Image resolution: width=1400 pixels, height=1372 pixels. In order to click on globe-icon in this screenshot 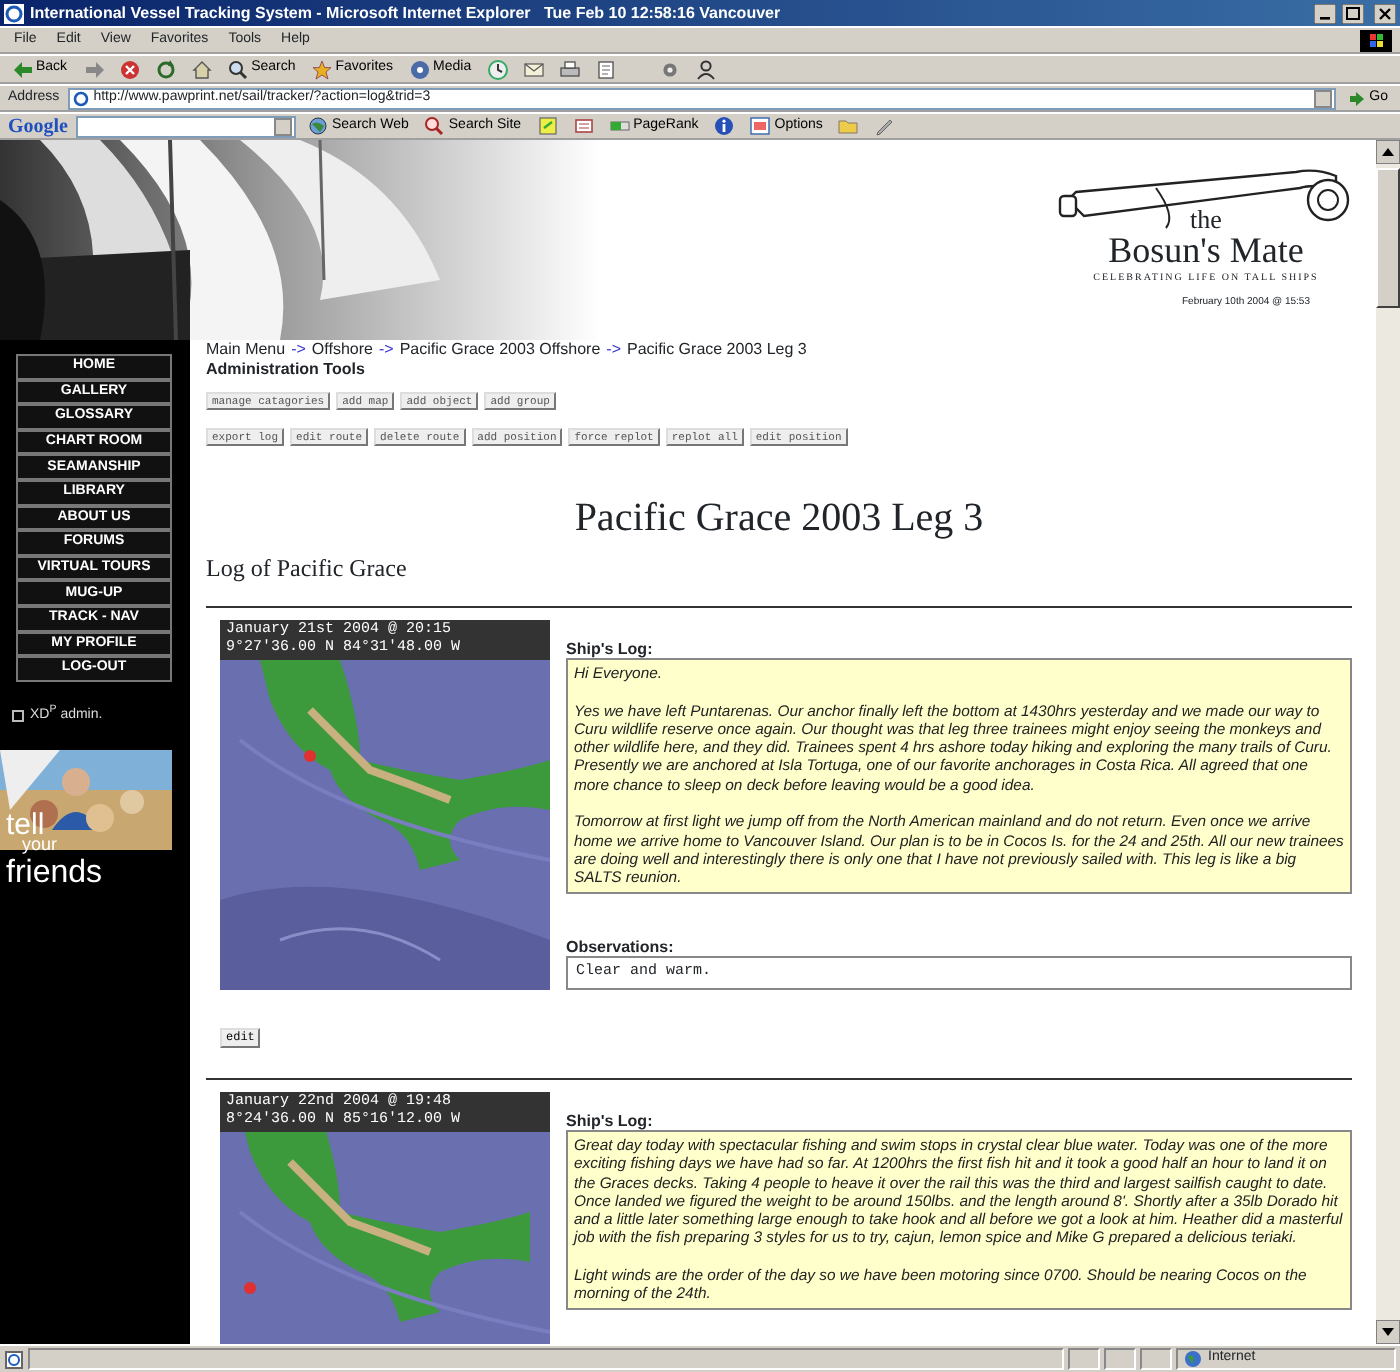, I will do `click(1193, 1359)`.